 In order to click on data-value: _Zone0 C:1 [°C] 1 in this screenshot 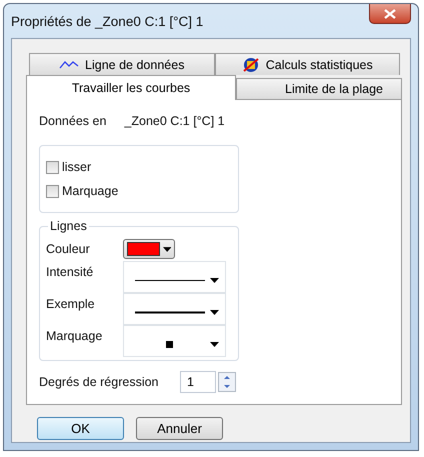, I will do `click(174, 121)`.